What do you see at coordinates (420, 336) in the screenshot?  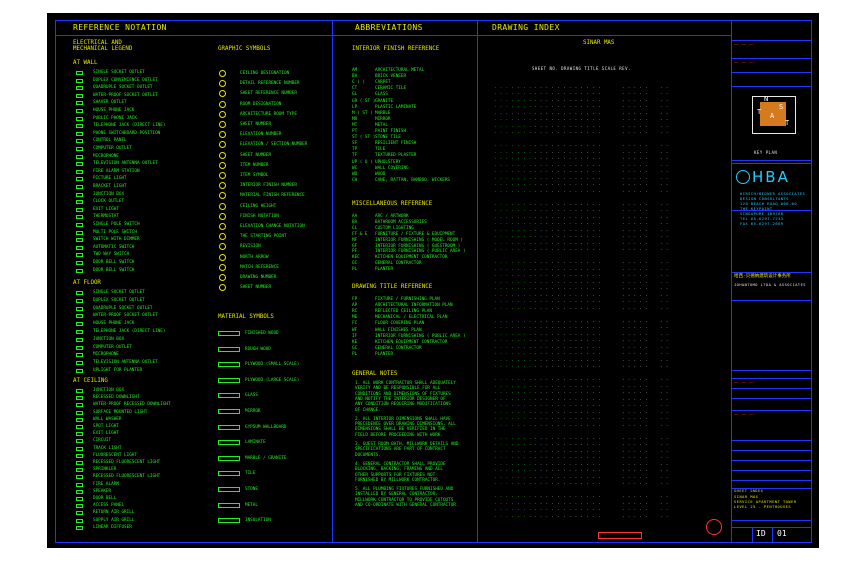 I see `drawing-desc: INTERIOR FURNISHING ( PUBLIC AREA )` at bounding box center [420, 336].